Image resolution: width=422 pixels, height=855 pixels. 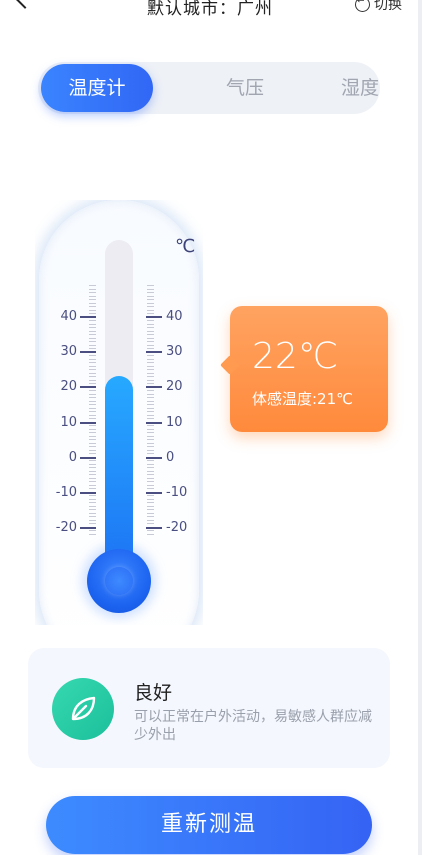 I want to click on switch-icon, so click(x=362, y=6).